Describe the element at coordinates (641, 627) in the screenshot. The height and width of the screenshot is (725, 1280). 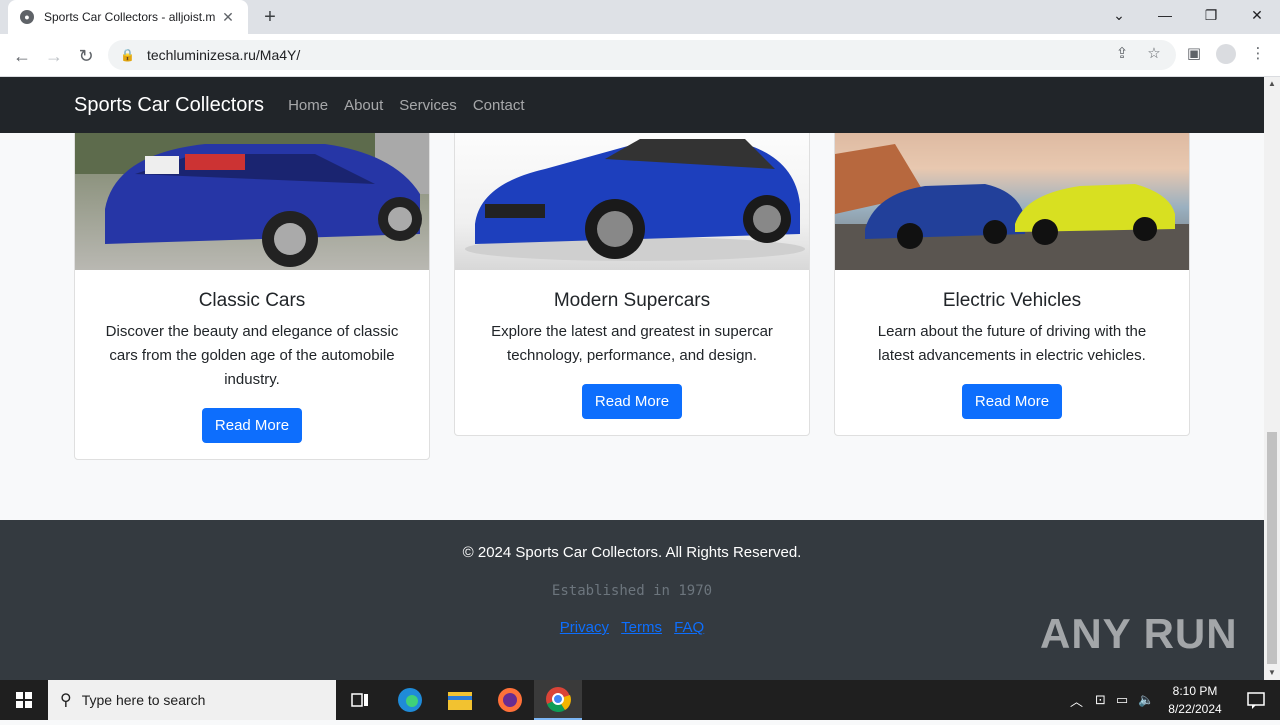
I see `footer-link-terms: Terms` at that location.